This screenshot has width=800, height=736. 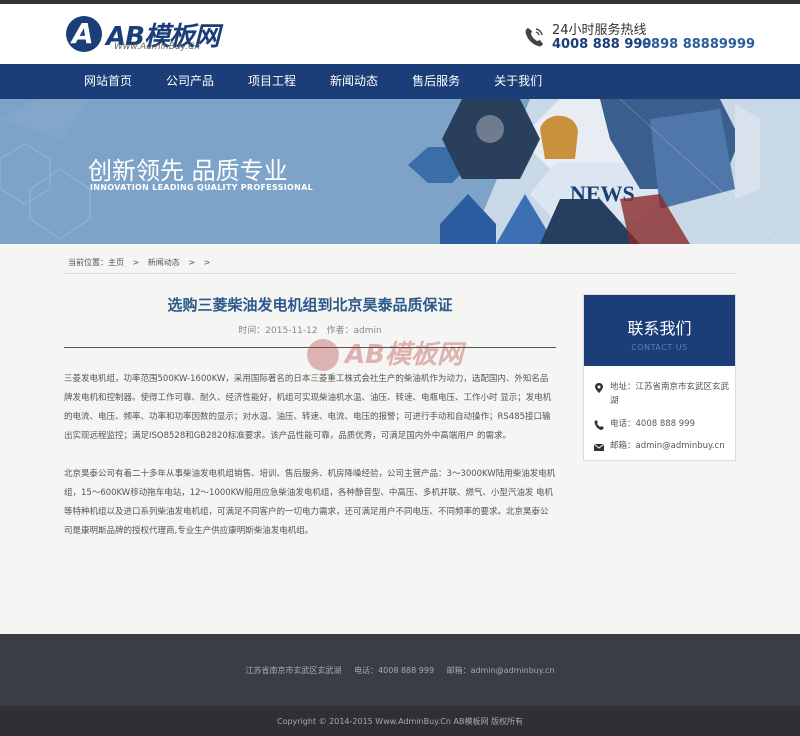 I want to click on contact-phone: 电话：4008 888 999, so click(x=659, y=424).